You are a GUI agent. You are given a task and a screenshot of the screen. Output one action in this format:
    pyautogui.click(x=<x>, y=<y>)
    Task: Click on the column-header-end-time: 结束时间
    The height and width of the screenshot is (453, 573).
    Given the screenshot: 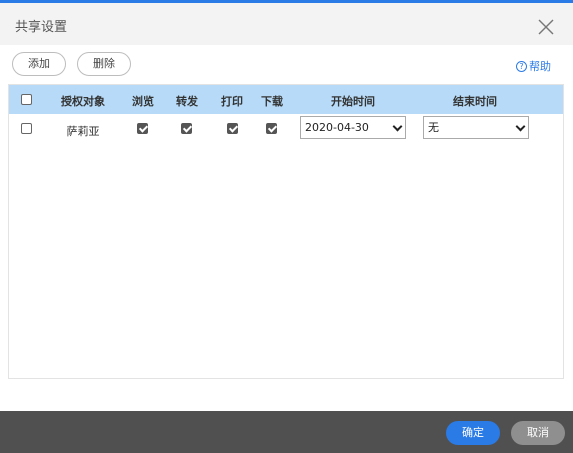 What is the action you would take?
    pyautogui.click(x=475, y=101)
    